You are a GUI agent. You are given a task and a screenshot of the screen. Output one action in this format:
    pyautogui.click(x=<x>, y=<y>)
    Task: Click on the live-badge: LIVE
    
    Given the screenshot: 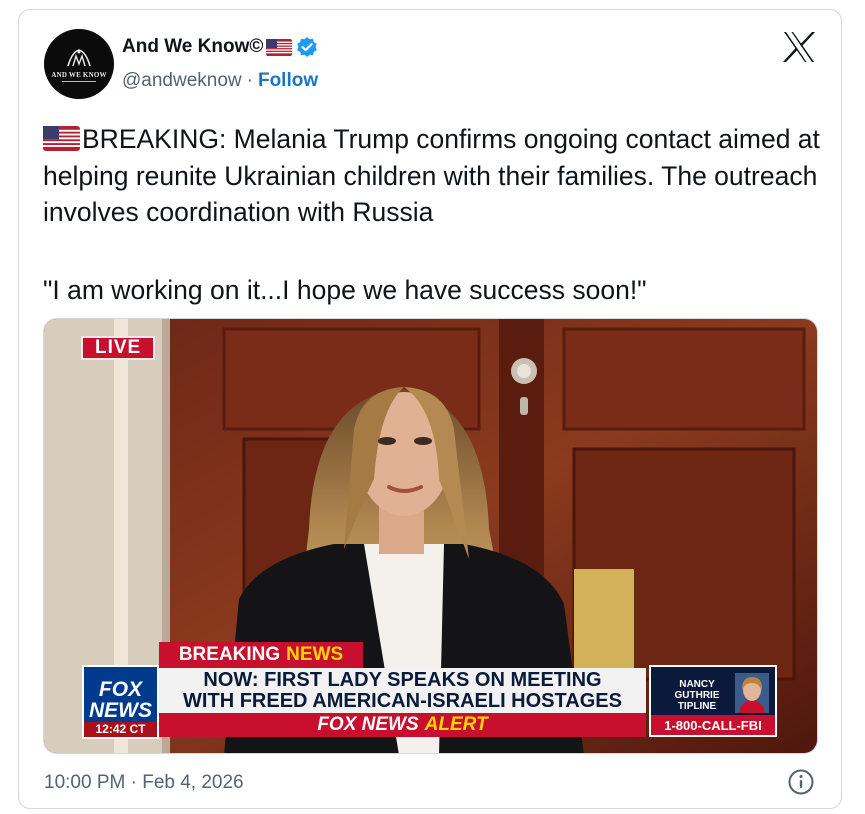 What is the action you would take?
    pyautogui.click(x=118, y=348)
    